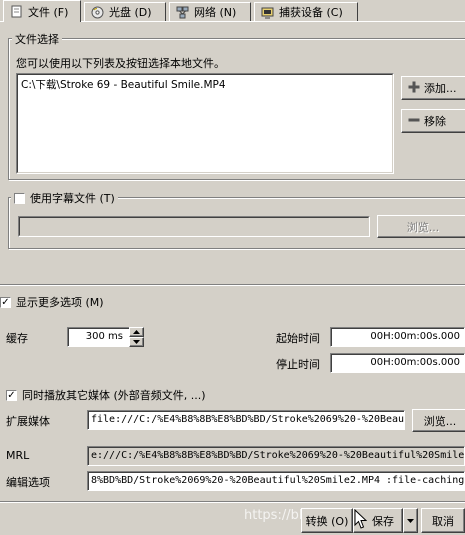 This screenshot has width=465, height=535. What do you see at coordinates (360, 519) in the screenshot?
I see `mouse-cursor-icon` at bounding box center [360, 519].